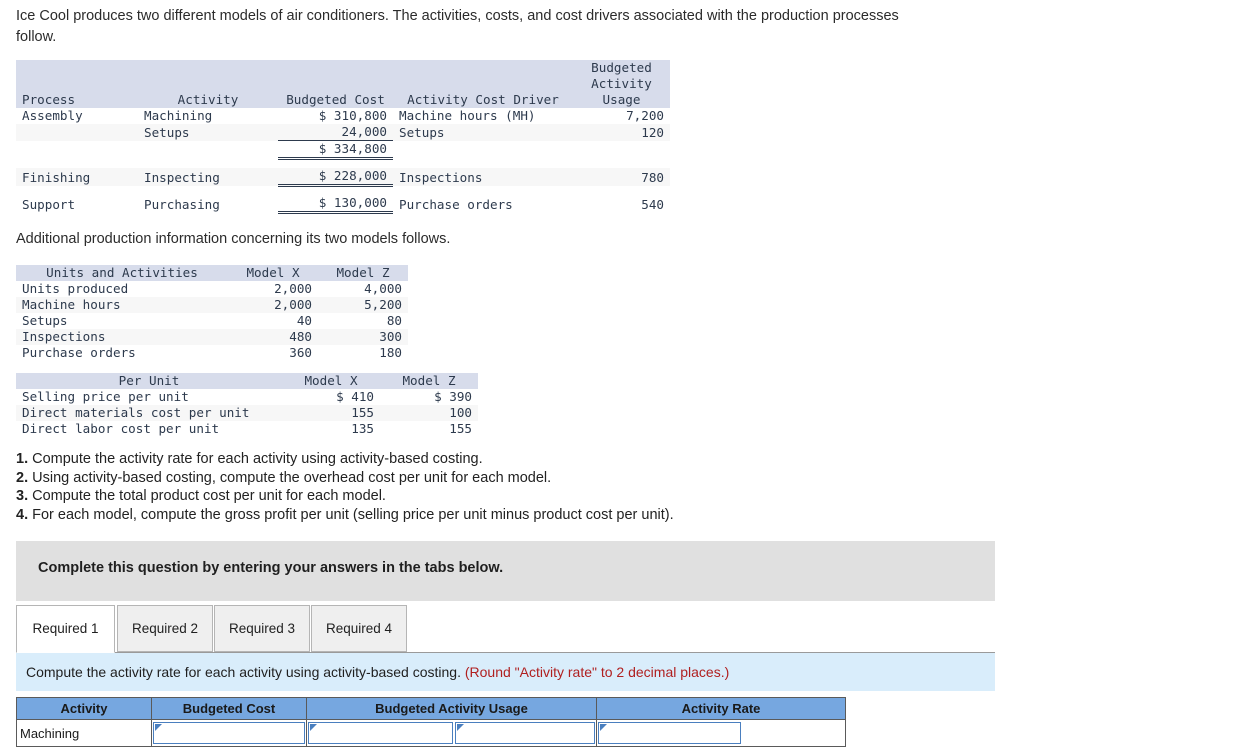  Describe the element at coordinates (77, 100) in the screenshot. I see `header-process: Process` at that location.